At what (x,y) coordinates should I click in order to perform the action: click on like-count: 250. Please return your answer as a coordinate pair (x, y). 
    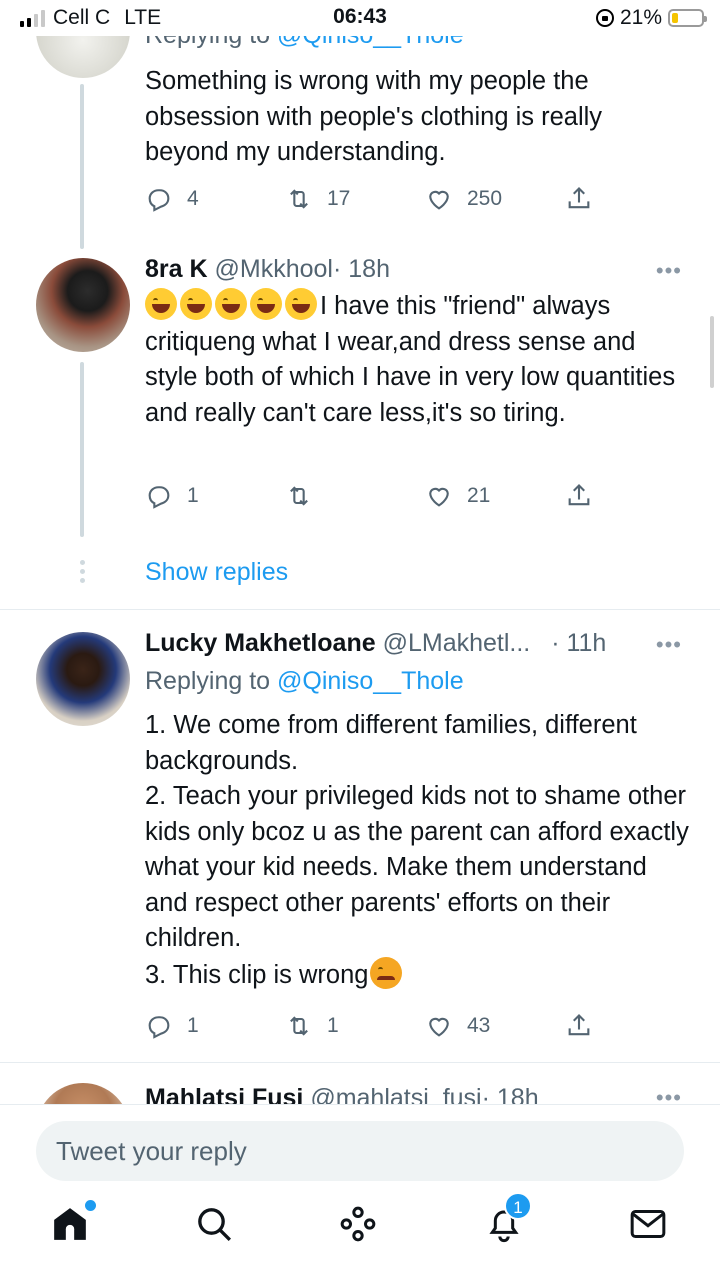
    Looking at the image, I should click on (485, 198).